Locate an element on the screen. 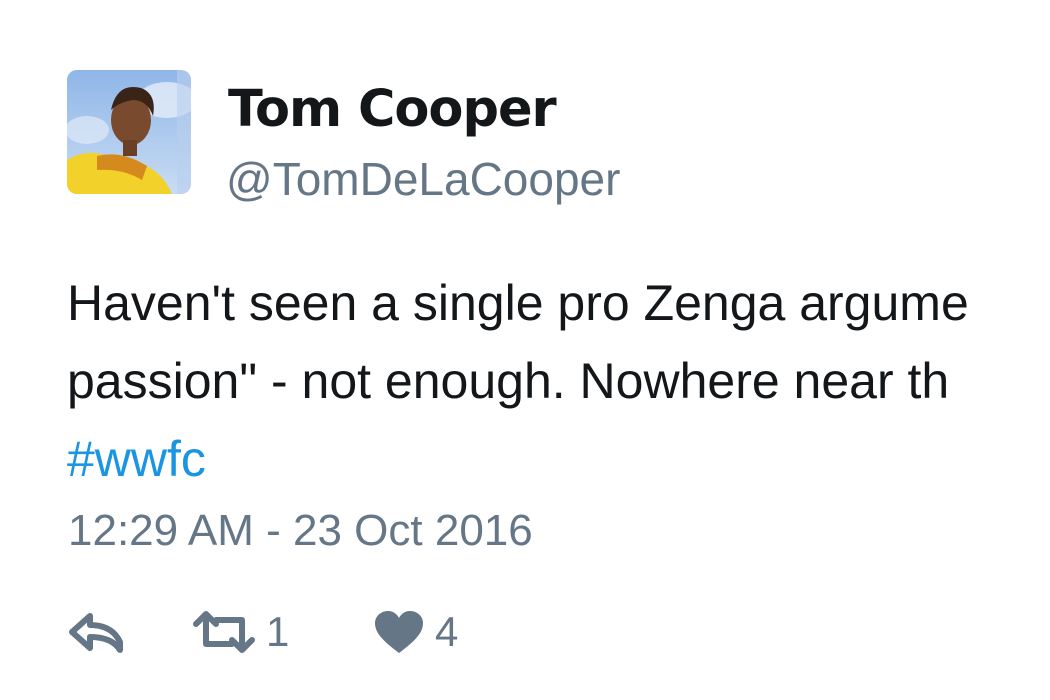  hashtag-link: #wwfc is located at coordinates (136, 459).